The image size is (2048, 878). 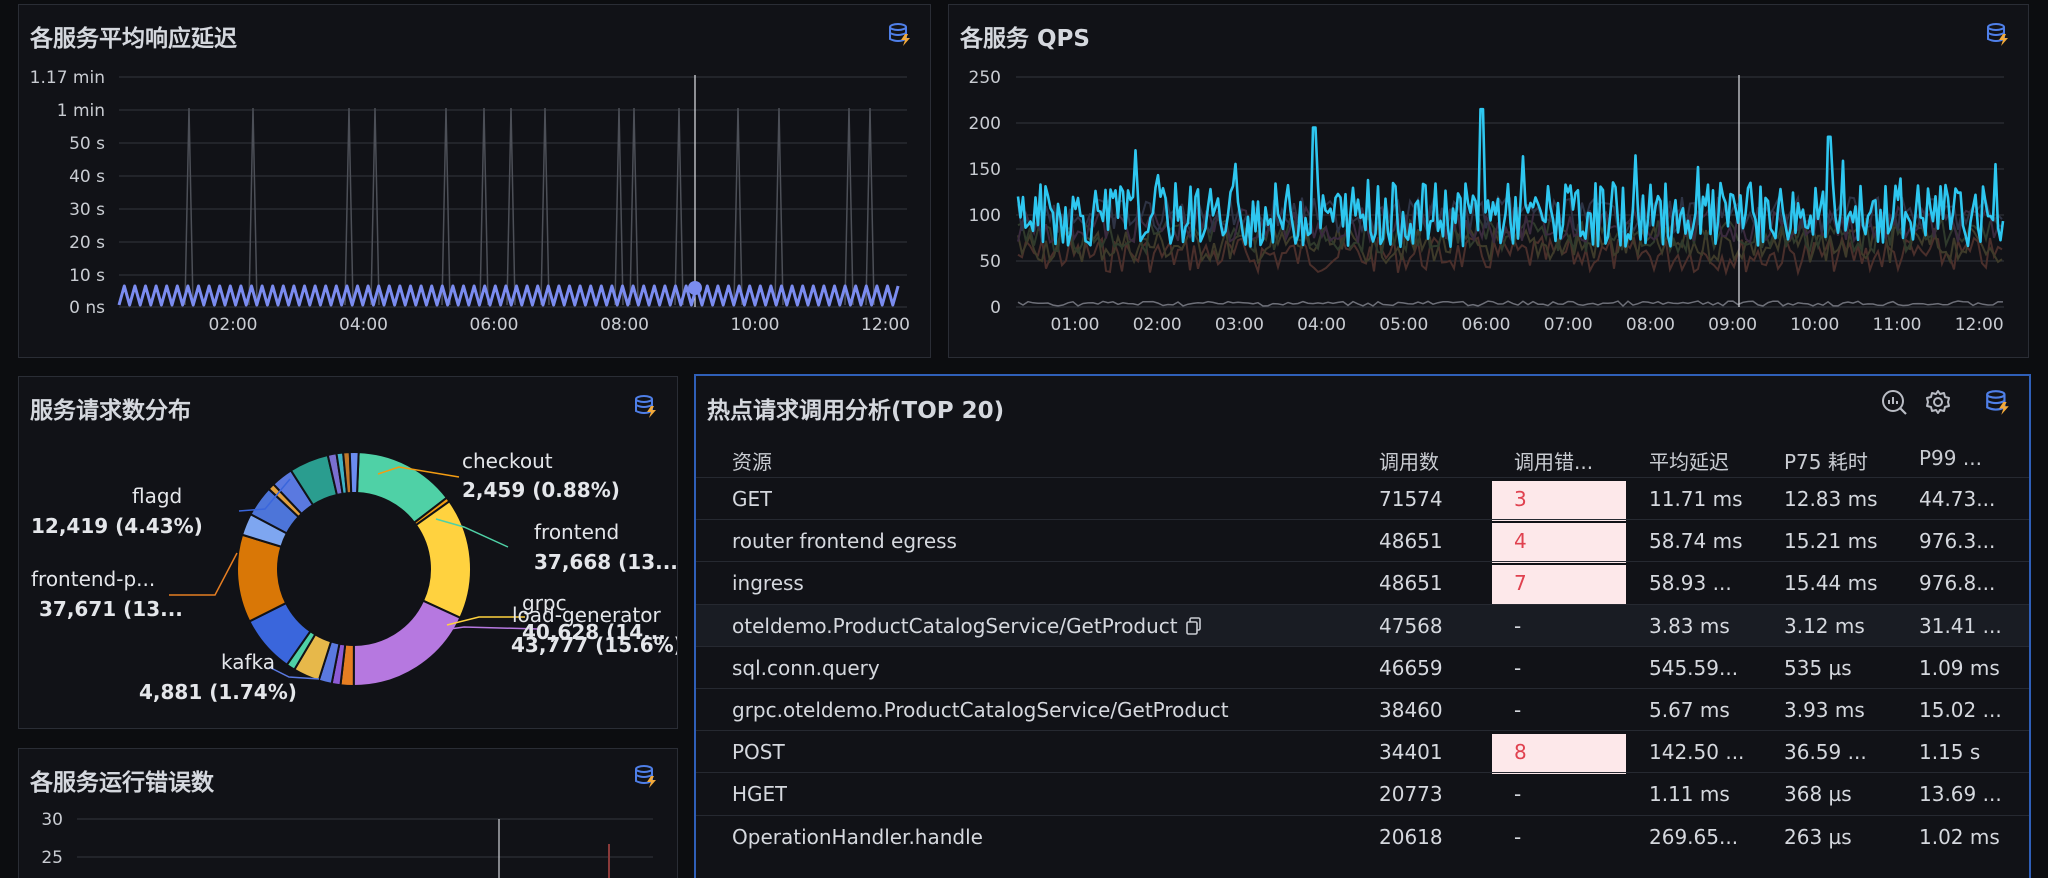 I want to click on cell-text: 1.11 ms, so click(x=1689, y=794).